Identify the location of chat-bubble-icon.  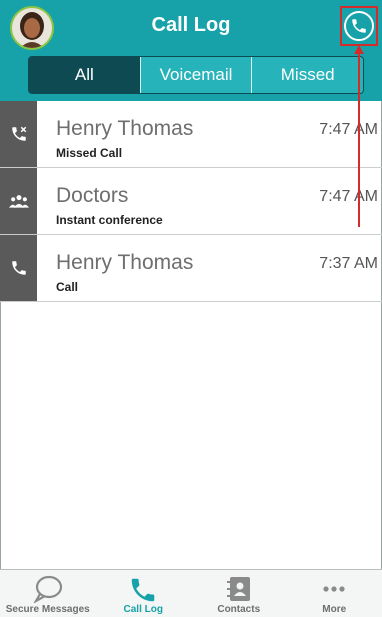
(47, 589).